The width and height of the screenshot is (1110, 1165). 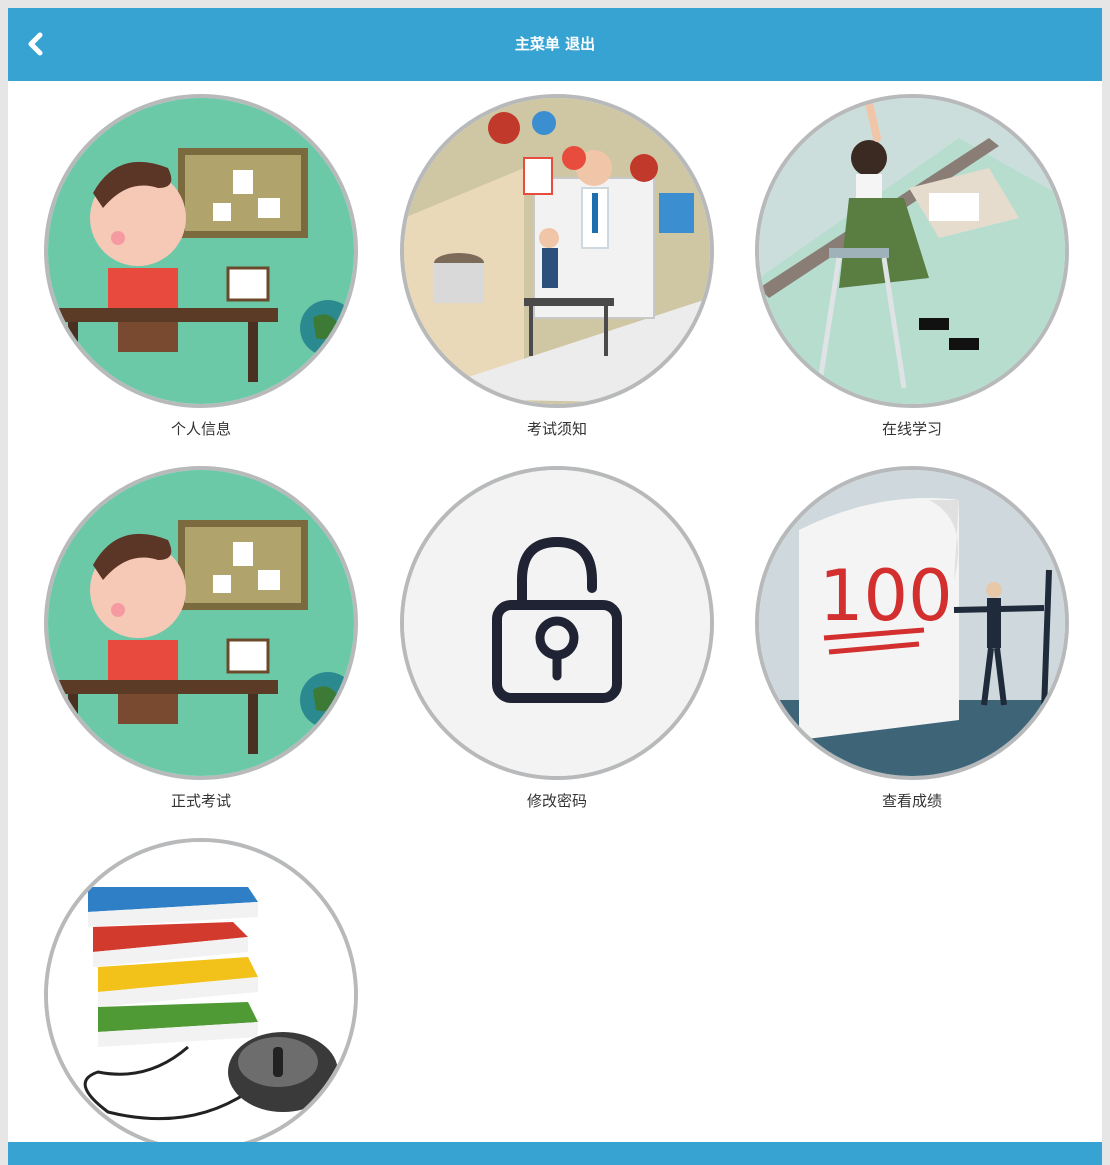 I want to click on tile-label: 个人信息, so click(x=200, y=429).